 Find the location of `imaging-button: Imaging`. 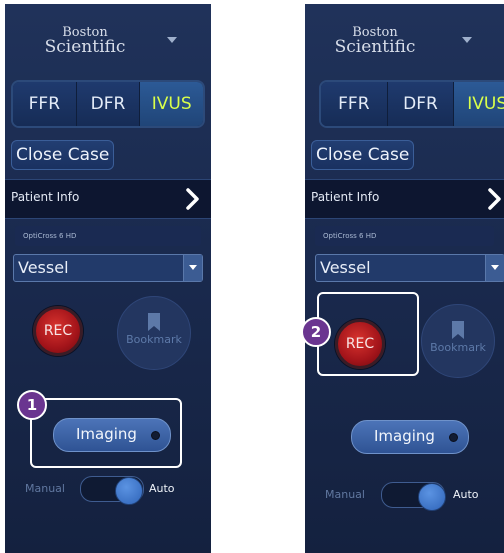

imaging-button: Imaging is located at coordinates (410, 437).